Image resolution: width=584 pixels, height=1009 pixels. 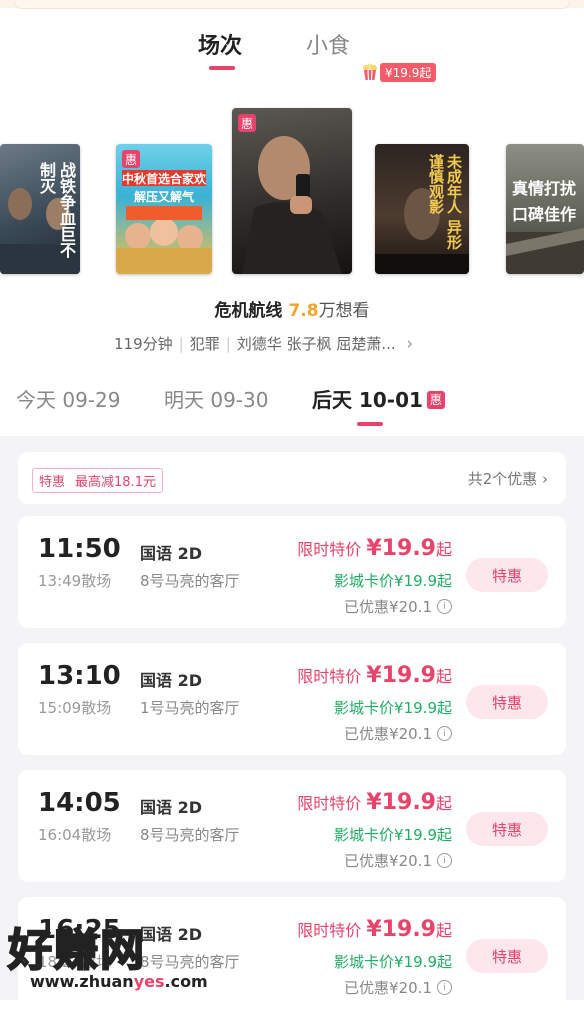 What do you see at coordinates (56, 210) in the screenshot?
I see `poster-1-title: 战铁争血巨不制灭` at bounding box center [56, 210].